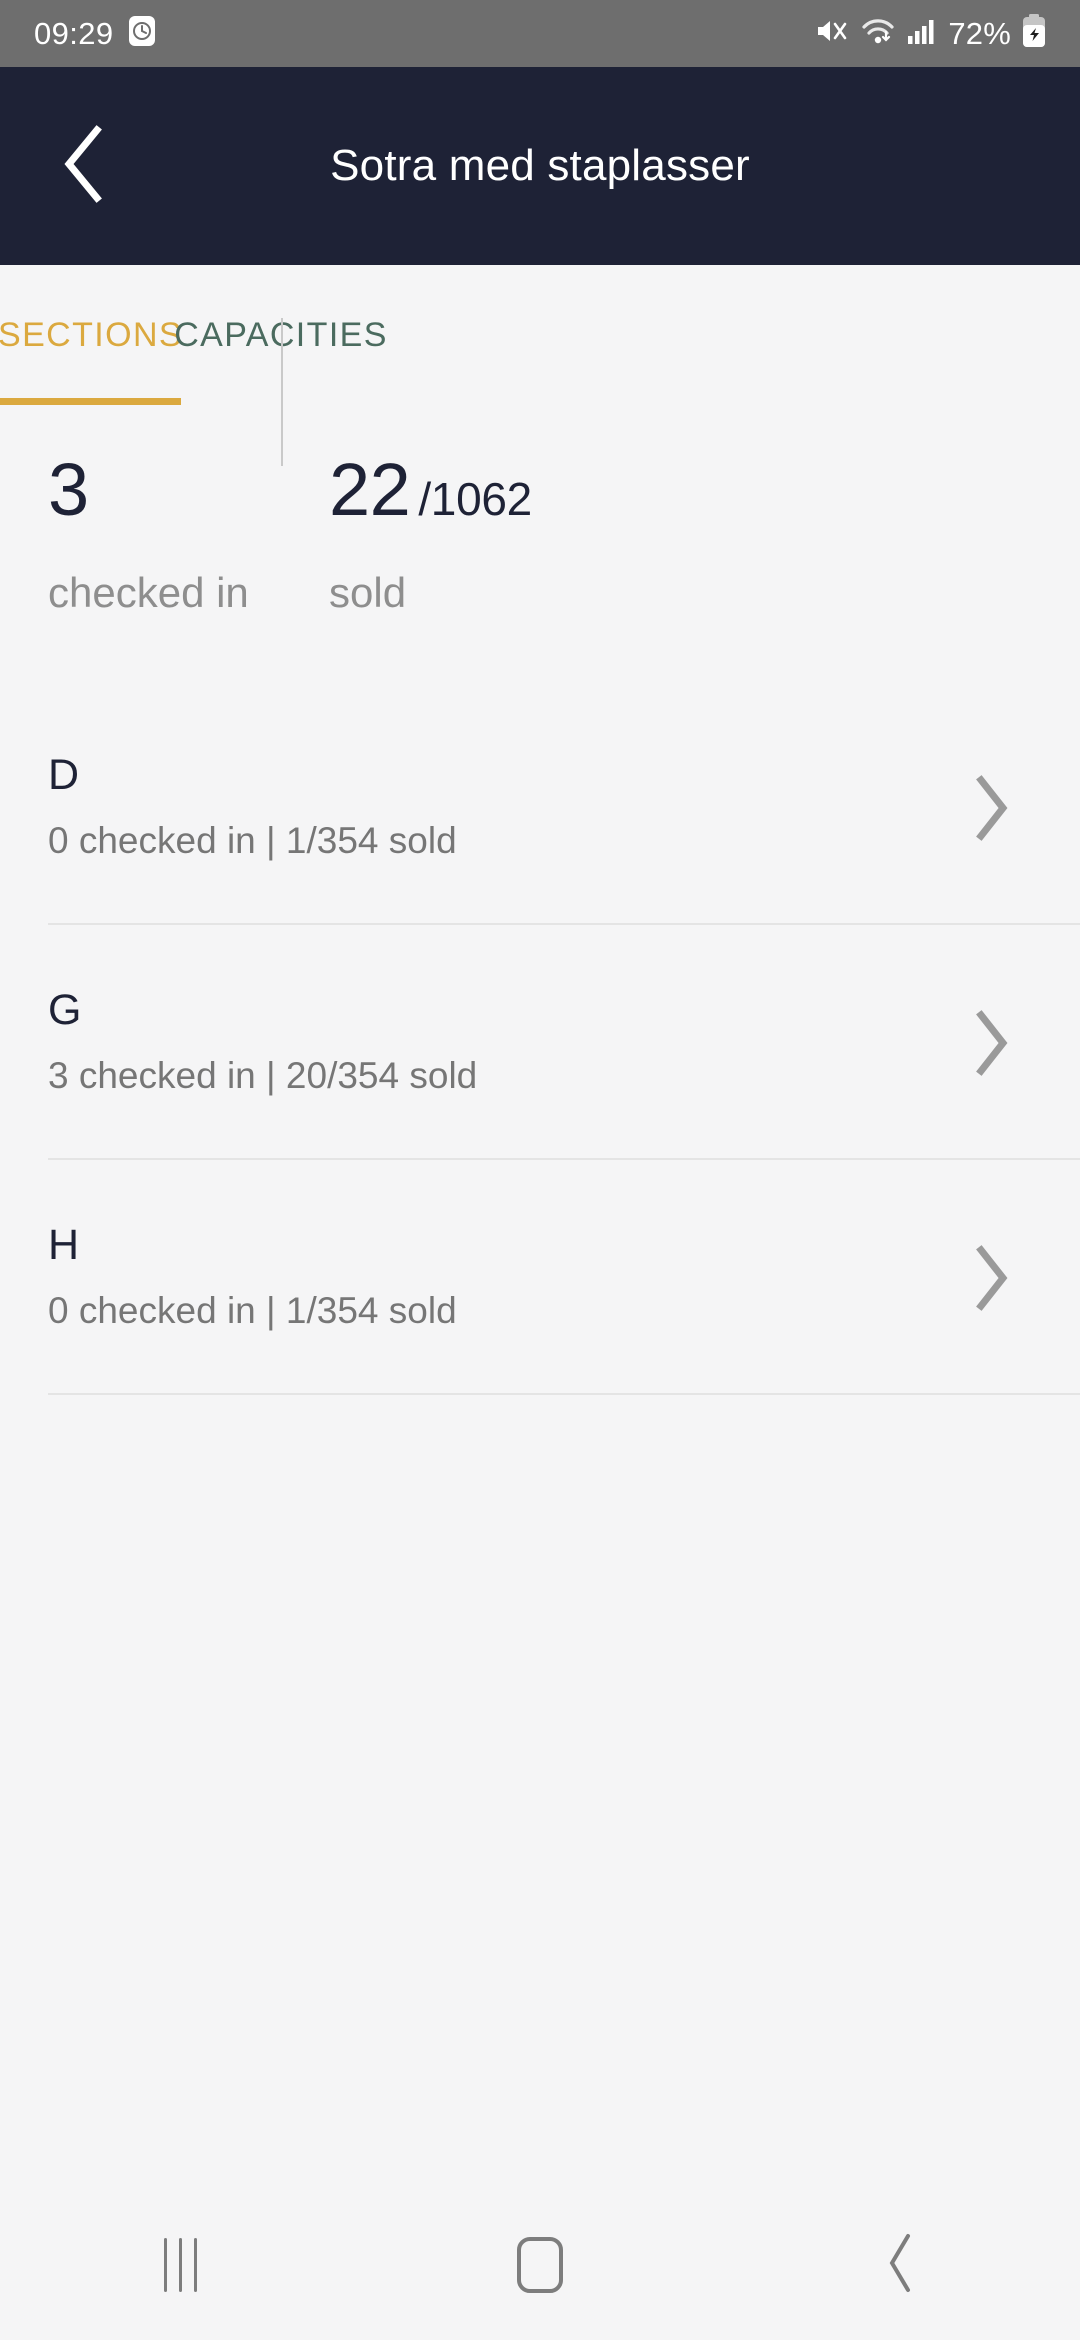 Image resolution: width=1080 pixels, height=2340 pixels. I want to click on tab-active-indicator, so click(90, 401).